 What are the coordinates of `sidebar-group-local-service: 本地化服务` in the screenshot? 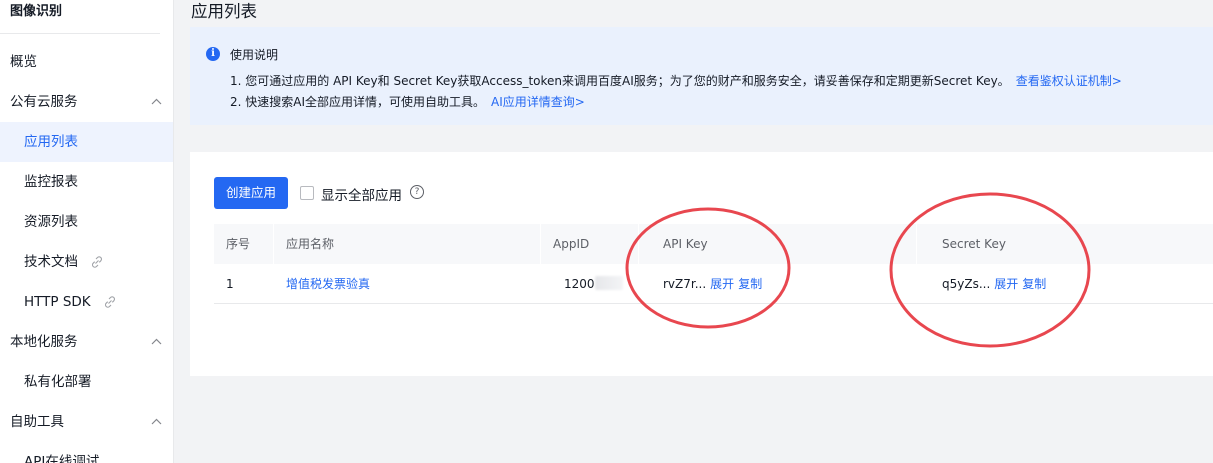 It's located at (86, 342).